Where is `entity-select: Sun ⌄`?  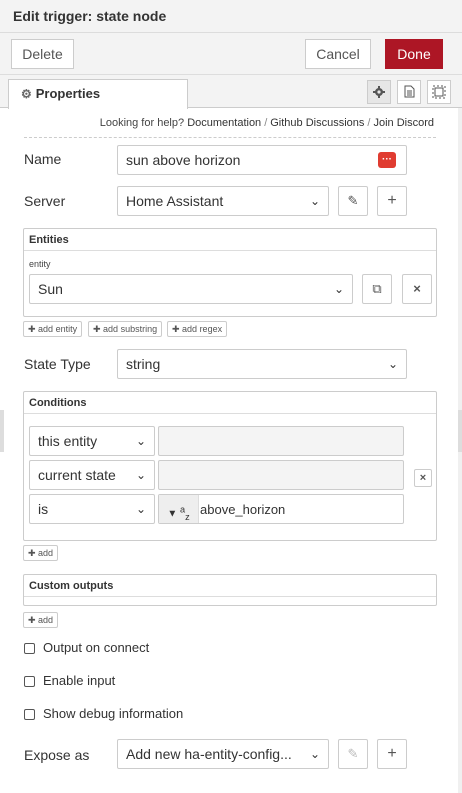
entity-select: Sun ⌄ is located at coordinates (191, 289).